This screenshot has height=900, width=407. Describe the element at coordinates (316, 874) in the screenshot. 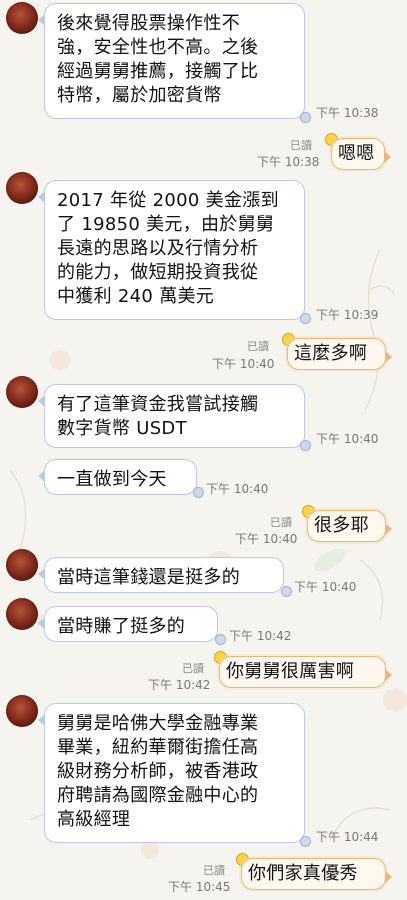

I see `outgoing-message-bubble: 你們家真優秀` at that location.